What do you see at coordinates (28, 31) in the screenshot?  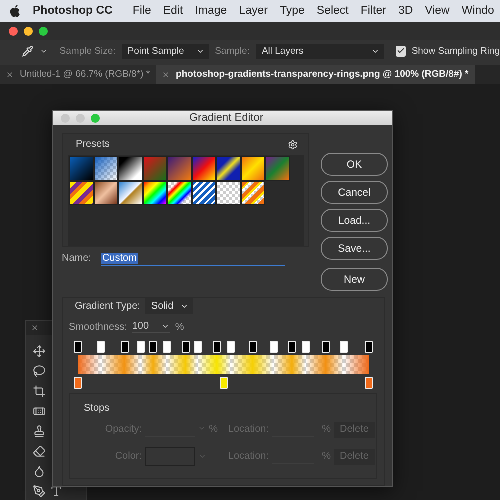 I see `minimize-window-button` at bounding box center [28, 31].